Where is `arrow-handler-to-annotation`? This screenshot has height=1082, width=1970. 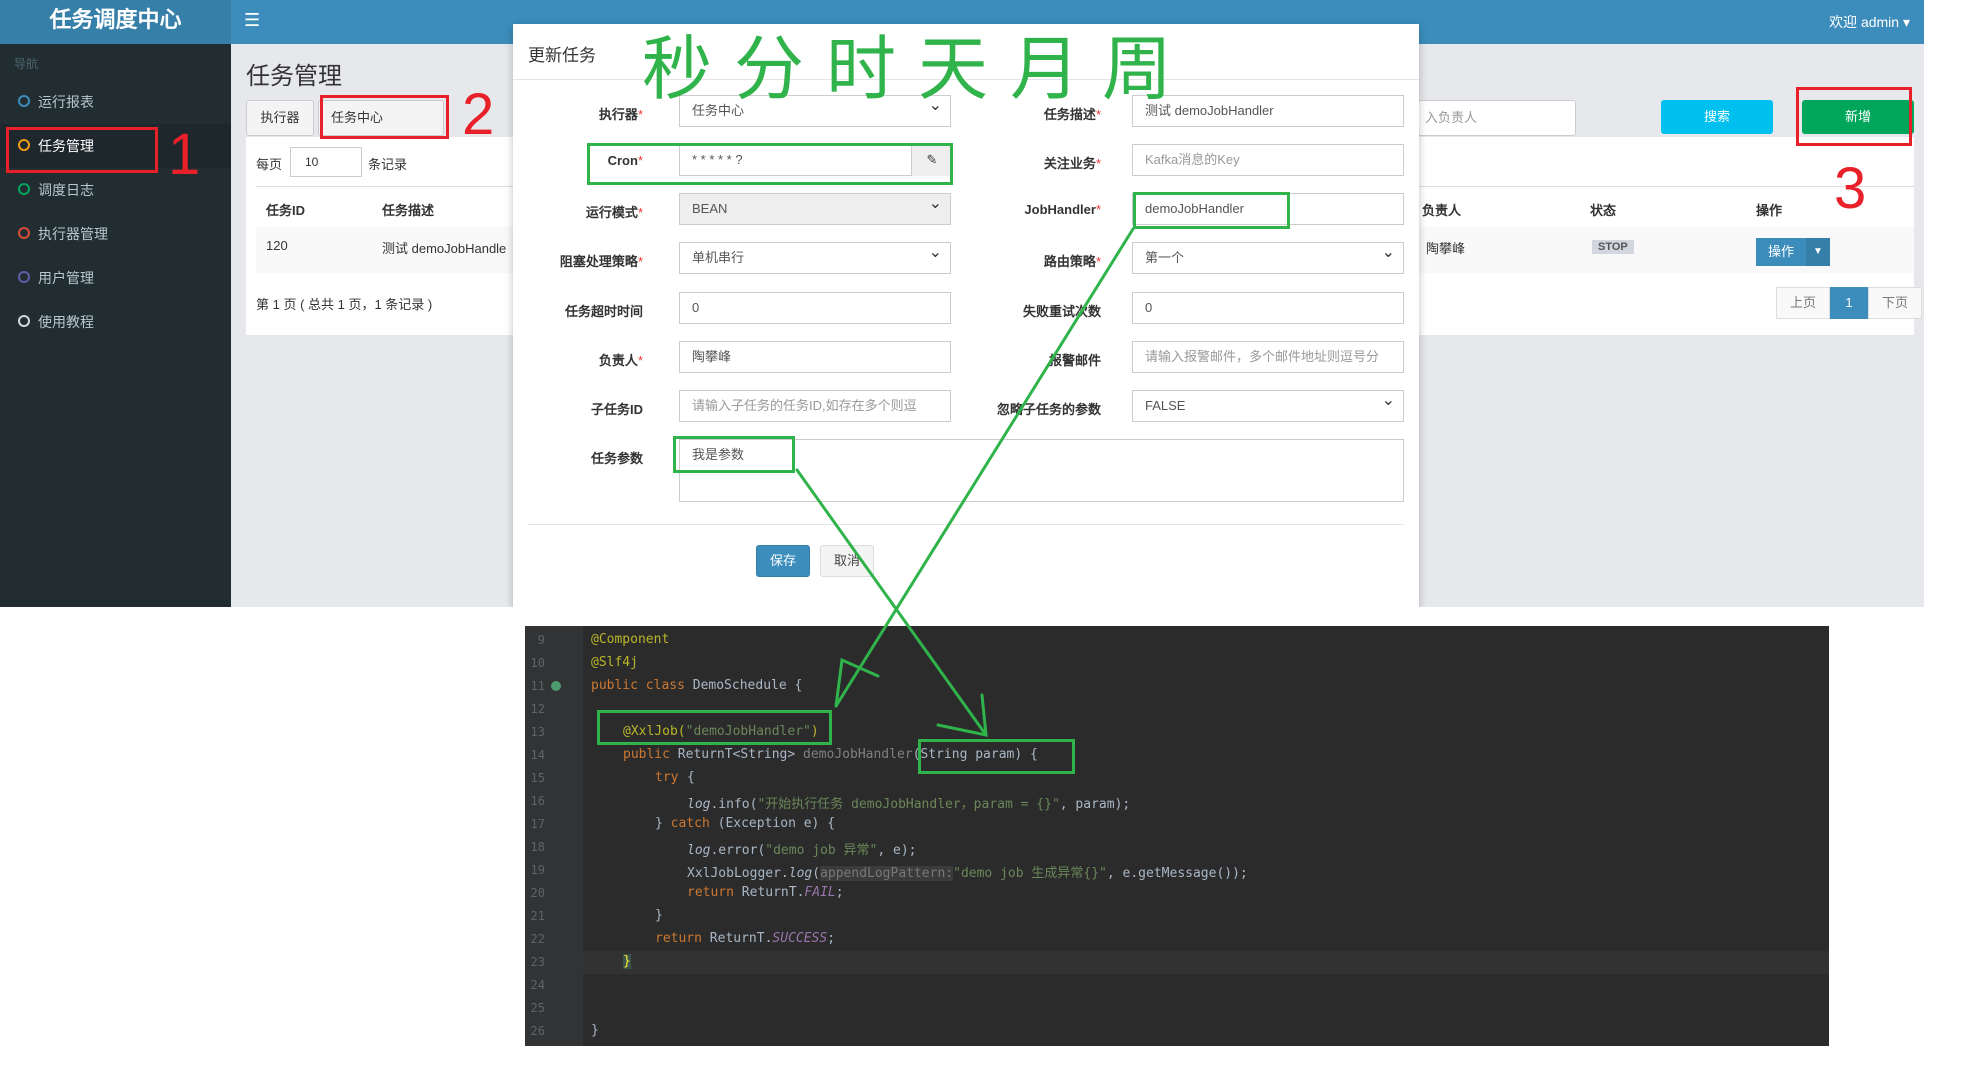
arrow-handler-to-annotation is located at coordinates (984, 467).